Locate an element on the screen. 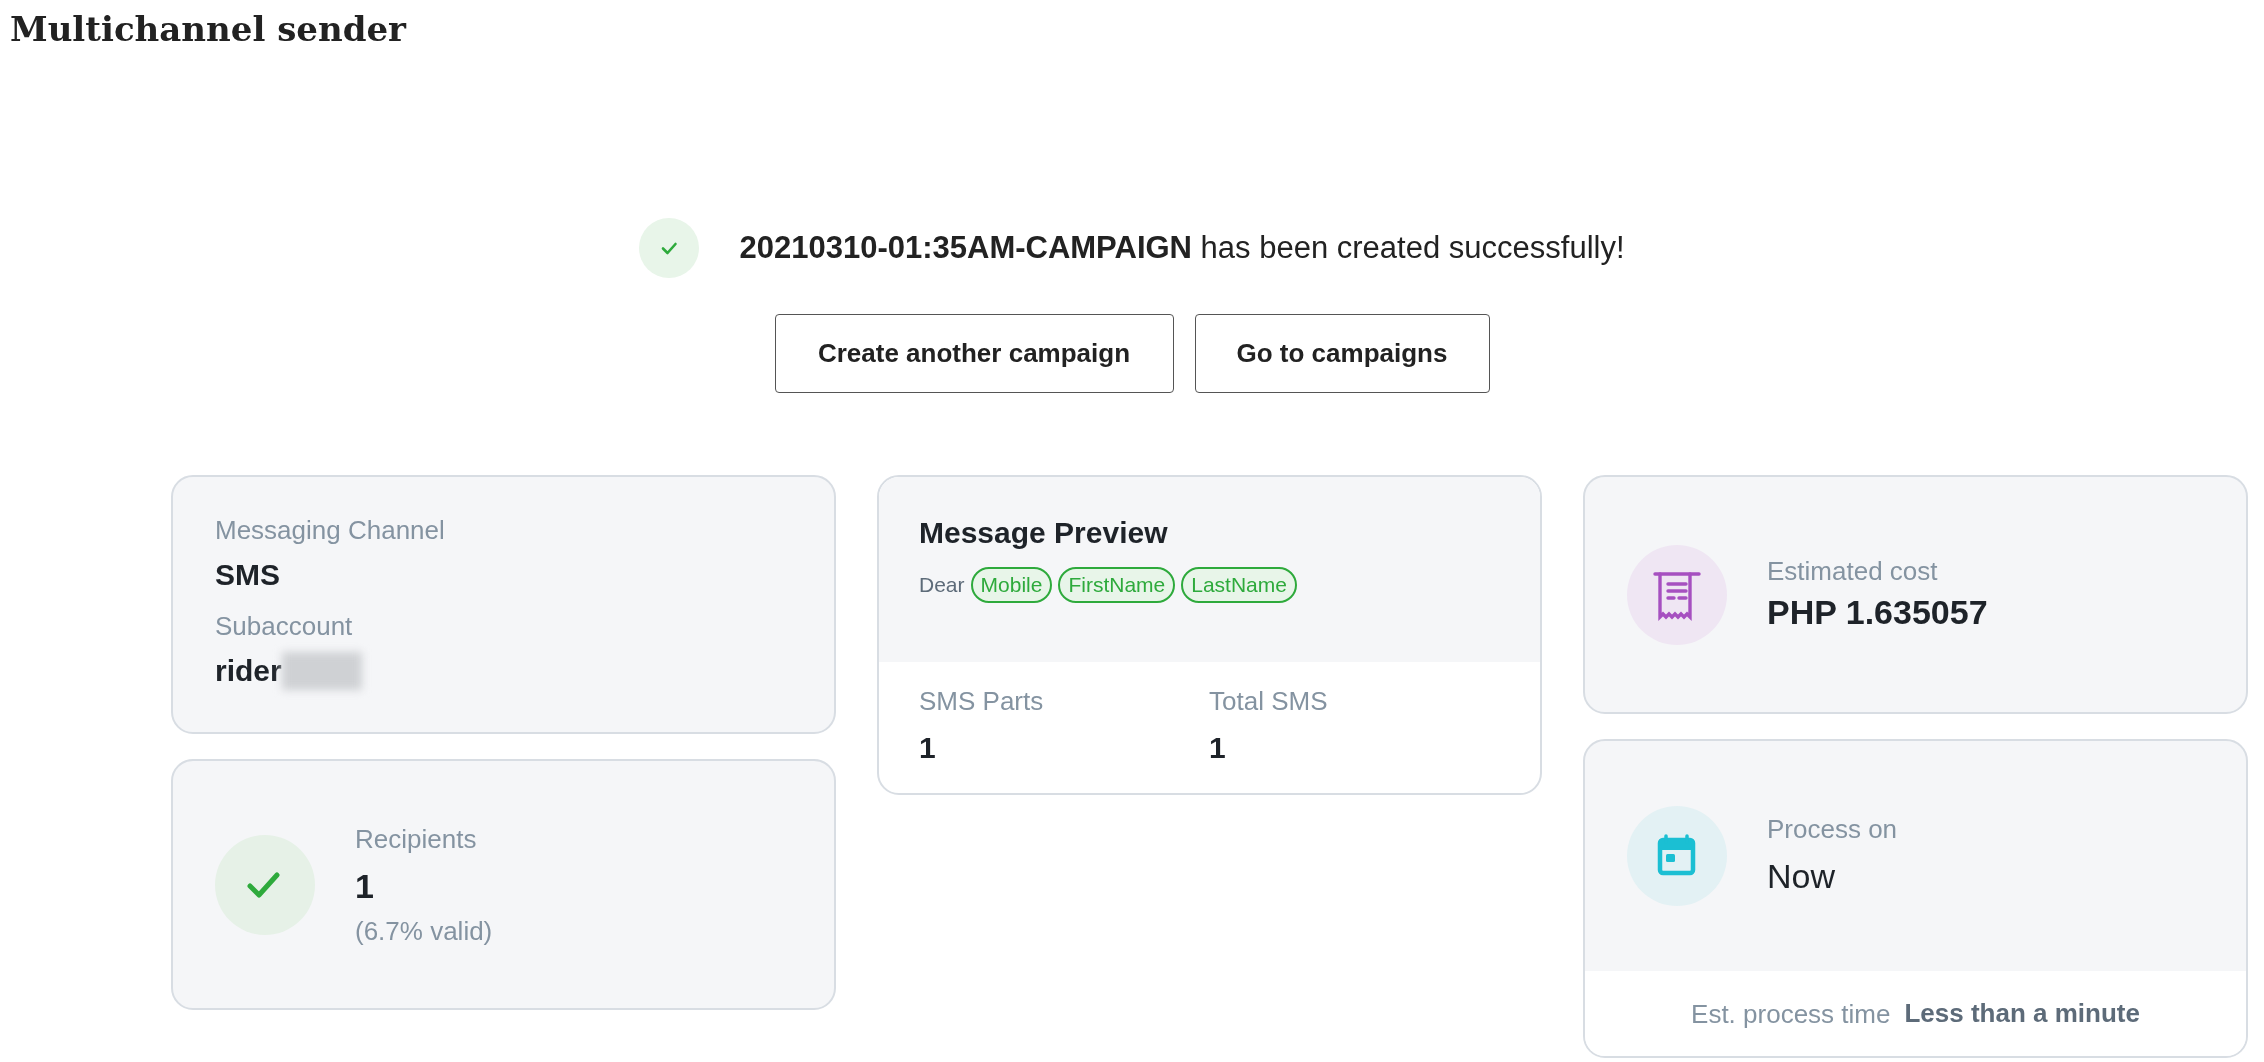  greeting-text: Dear is located at coordinates (942, 585).